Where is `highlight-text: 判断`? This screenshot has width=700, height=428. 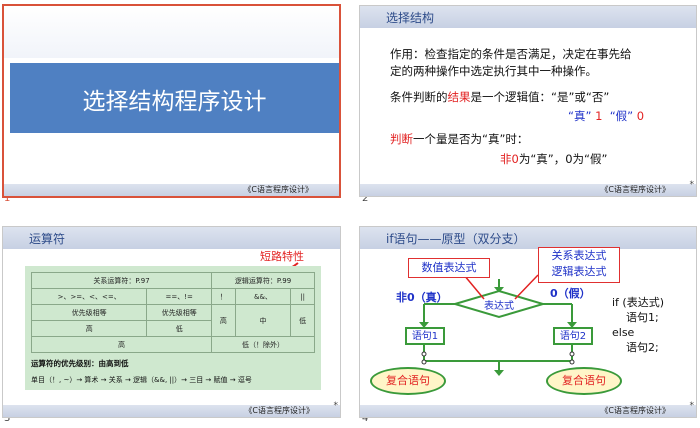
highlight-text: 判断 is located at coordinates (401, 139).